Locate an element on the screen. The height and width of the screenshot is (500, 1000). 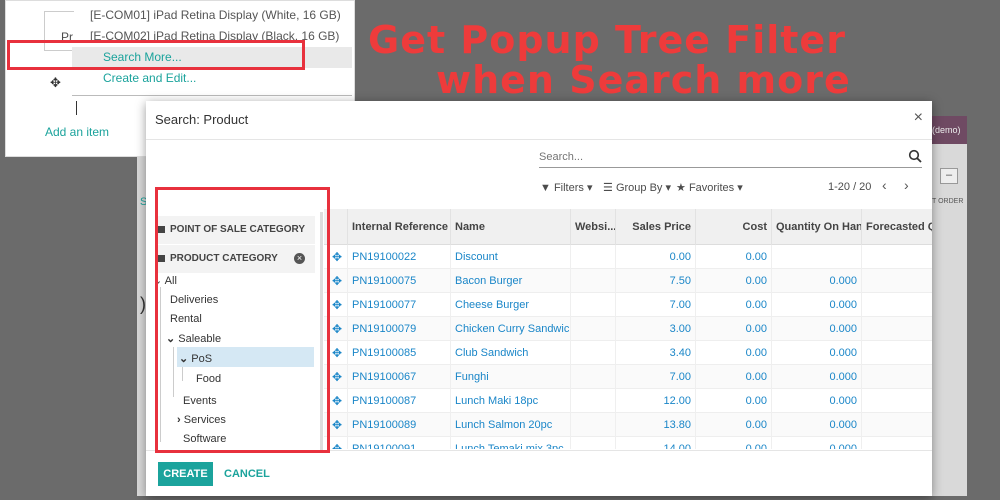
table-cell: PN19100022 is located at coordinates (398, 257).